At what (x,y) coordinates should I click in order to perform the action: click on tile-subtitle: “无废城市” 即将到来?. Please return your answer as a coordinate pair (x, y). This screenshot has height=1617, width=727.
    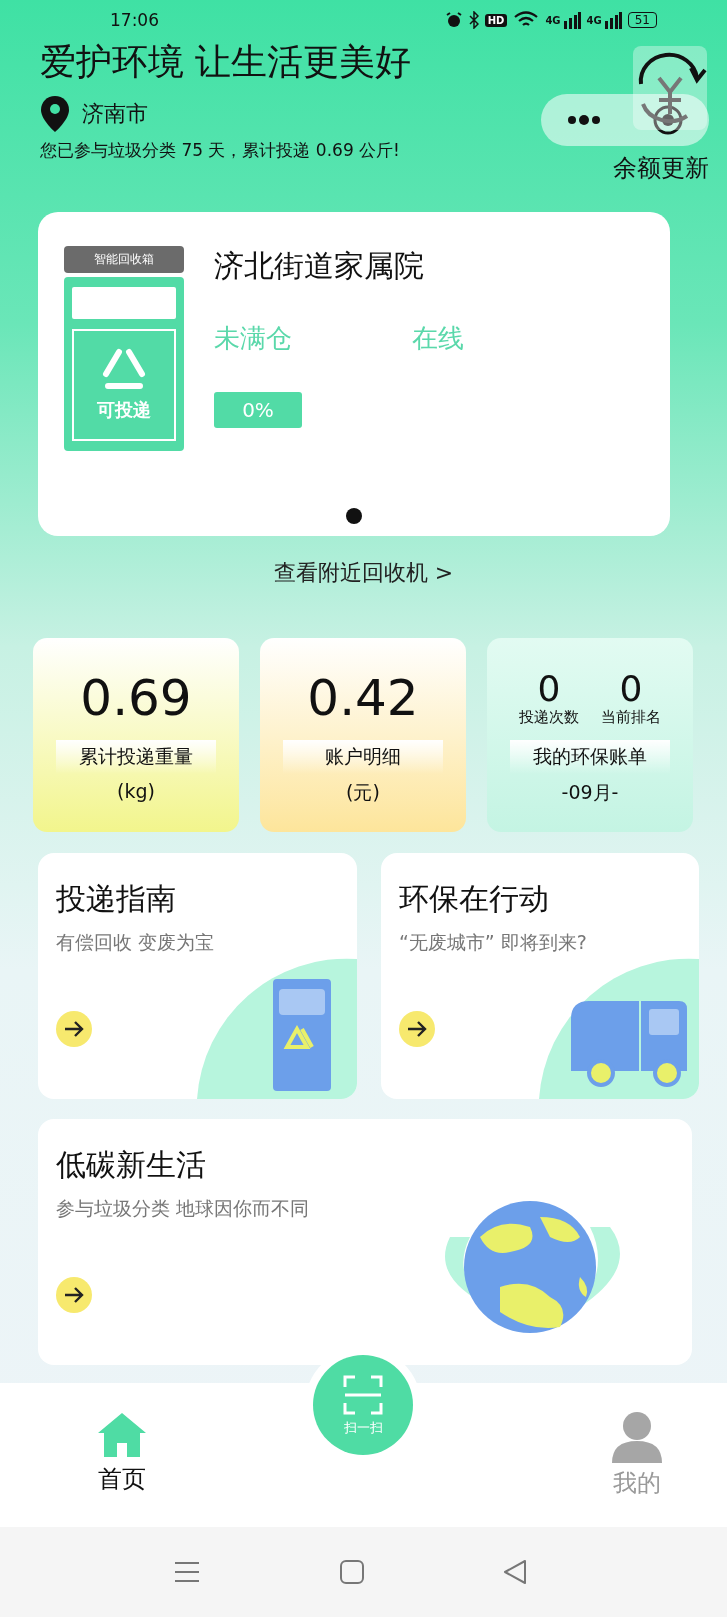
    Looking at the image, I should click on (493, 942).